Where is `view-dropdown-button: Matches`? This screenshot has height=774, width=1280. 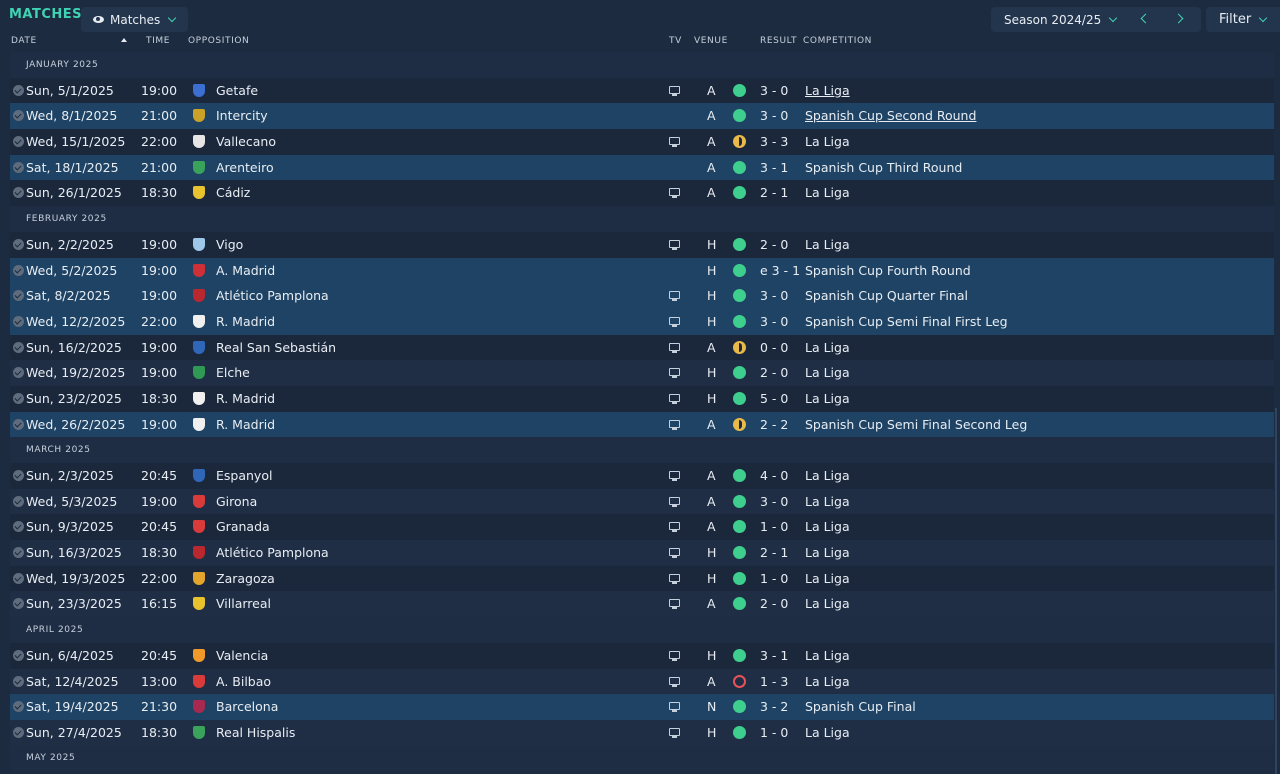
view-dropdown-button: Matches is located at coordinates (134, 19).